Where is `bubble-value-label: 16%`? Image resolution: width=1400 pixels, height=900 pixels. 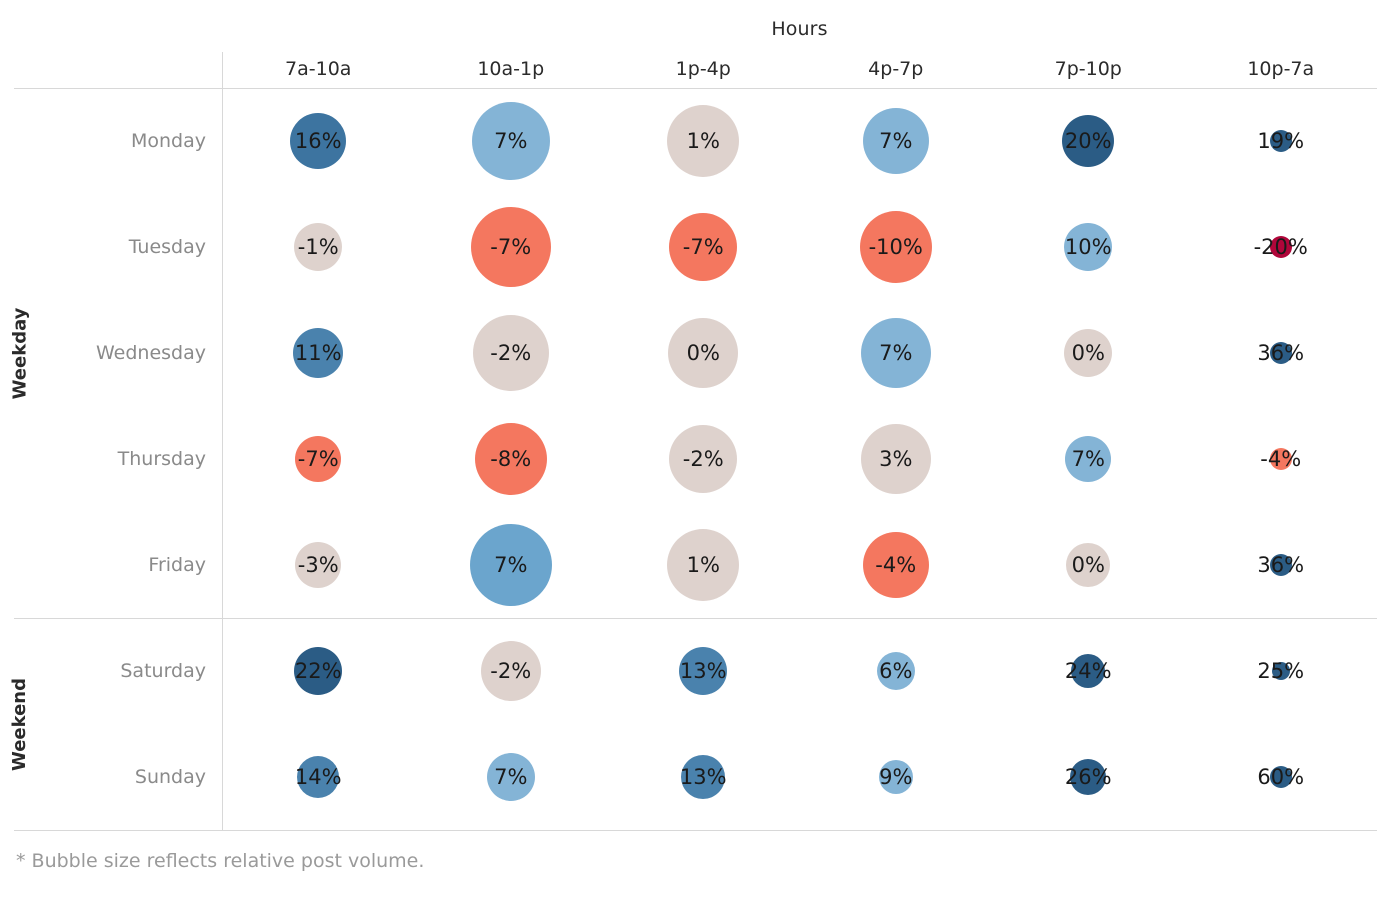 bubble-value-label: 16% is located at coordinates (318, 140).